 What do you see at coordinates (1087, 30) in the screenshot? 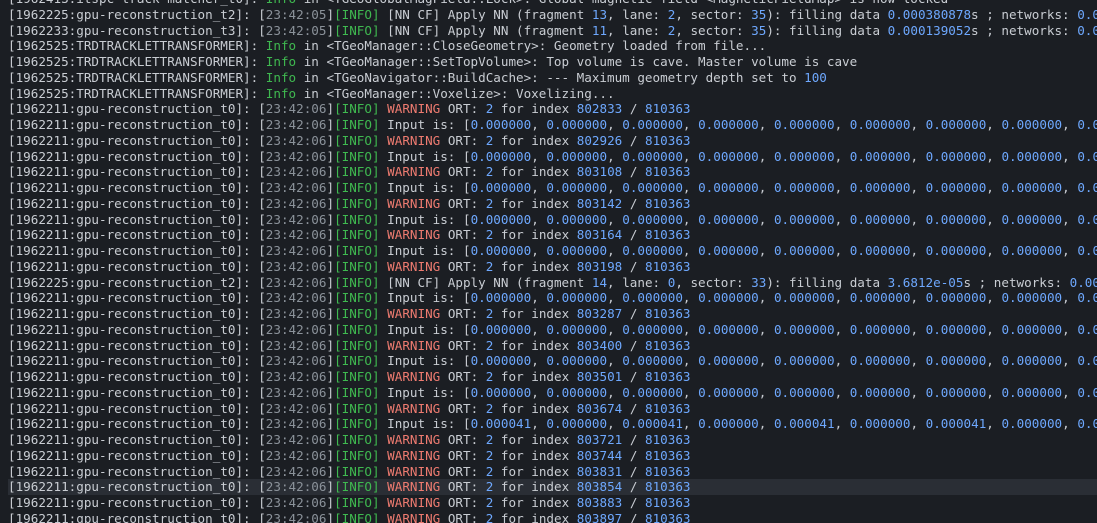
I see `log-segment: 0.00647593` at bounding box center [1087, 30].